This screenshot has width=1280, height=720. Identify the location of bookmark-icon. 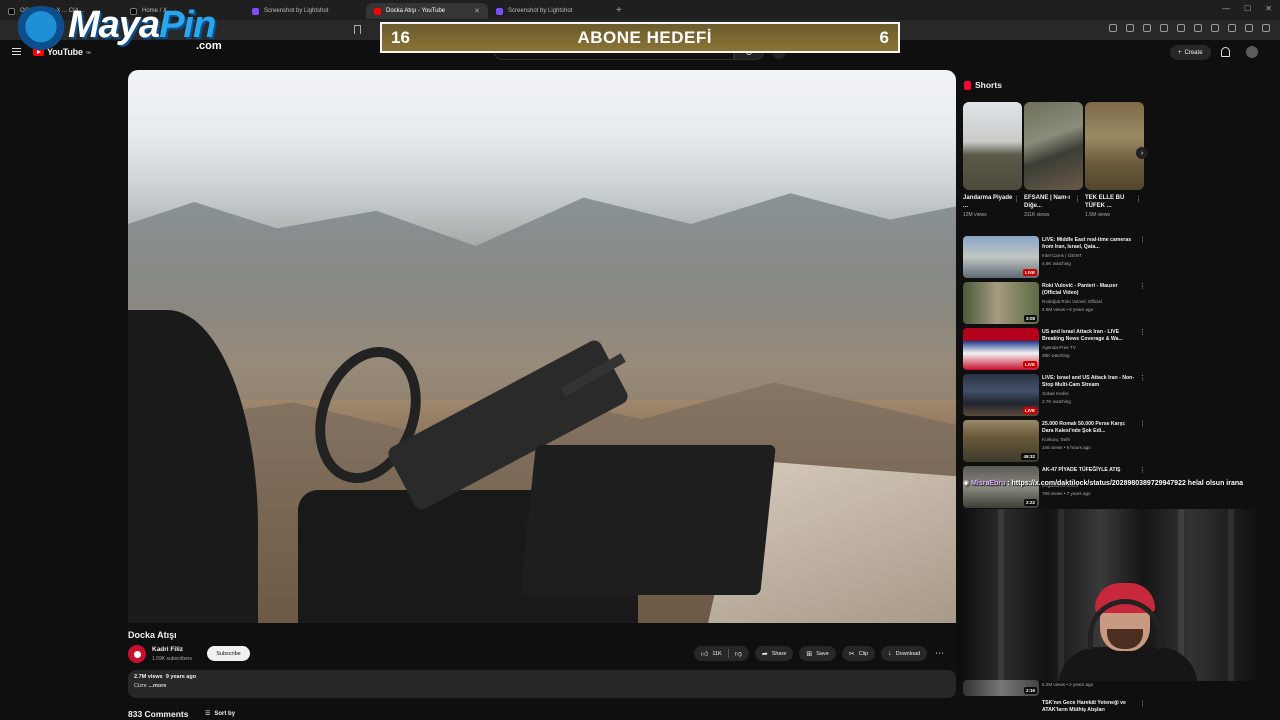
(357, 29).